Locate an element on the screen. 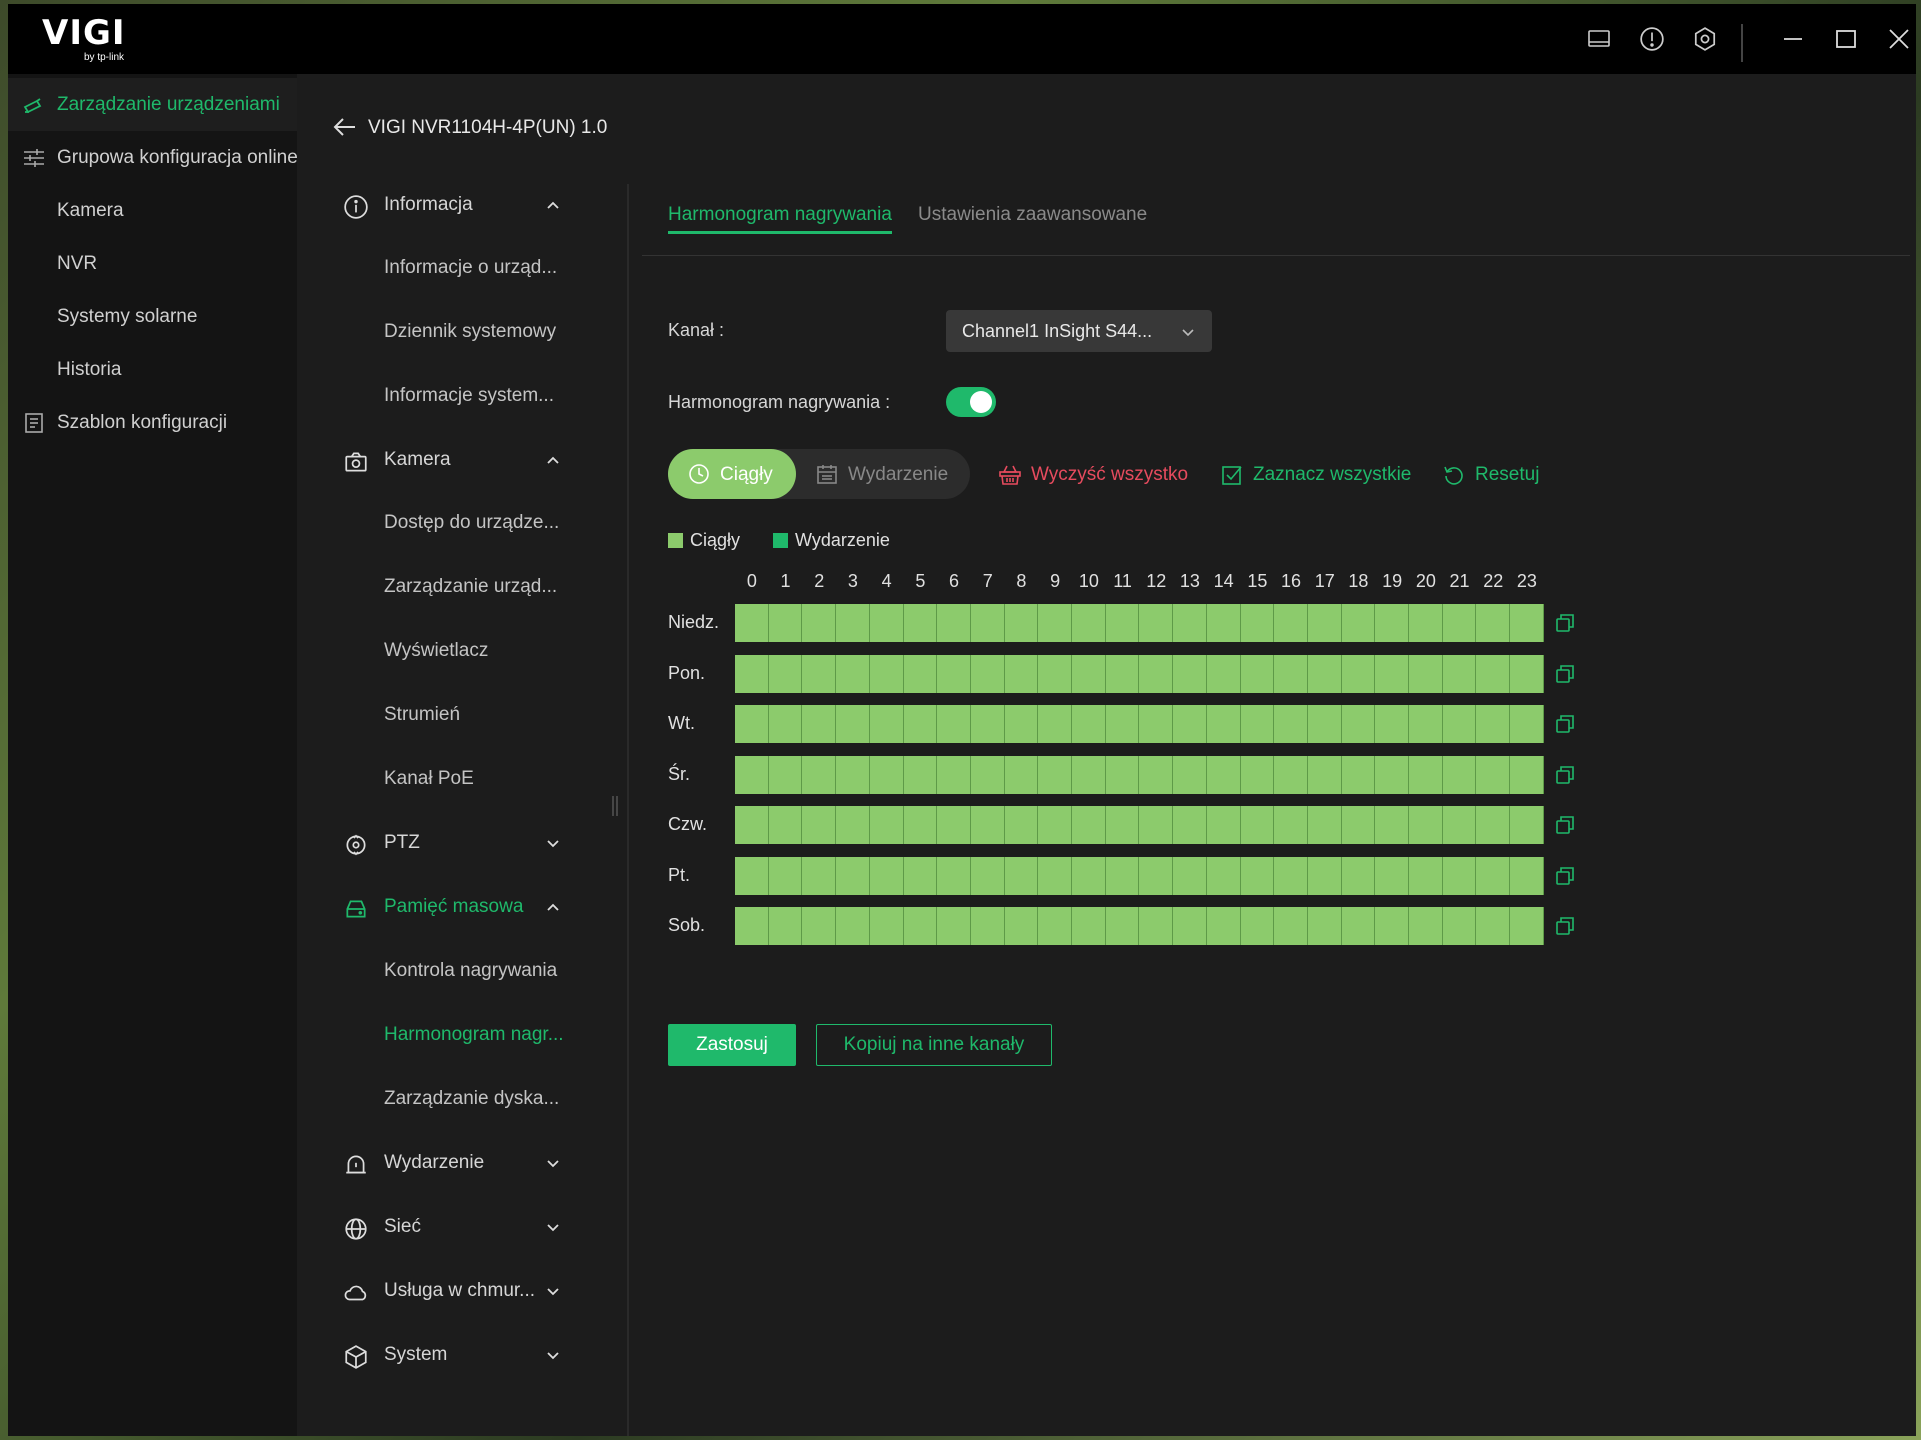 The height and width of the screenshot is (1440, 1921). apply-button: Zastosuj is located at coordinates (732, 1045).